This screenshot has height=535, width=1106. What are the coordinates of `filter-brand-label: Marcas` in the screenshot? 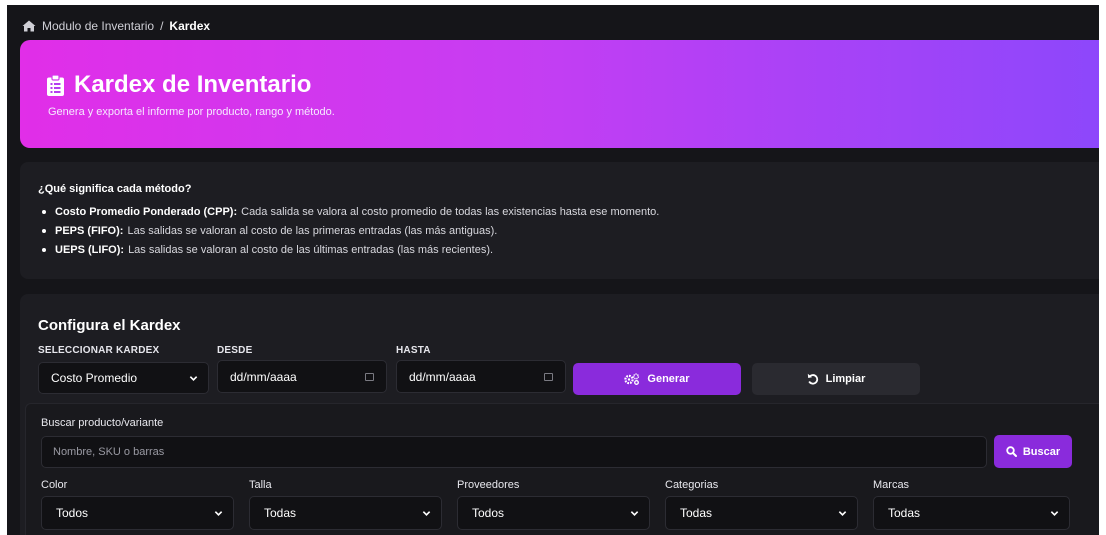 It's located at (891, 485).